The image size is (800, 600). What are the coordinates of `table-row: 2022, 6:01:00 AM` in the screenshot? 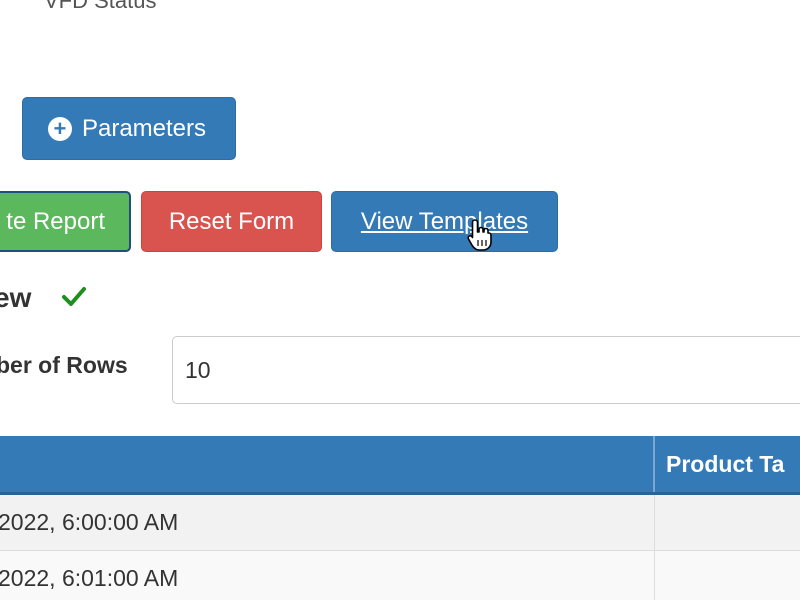 It's located at (400, 575).